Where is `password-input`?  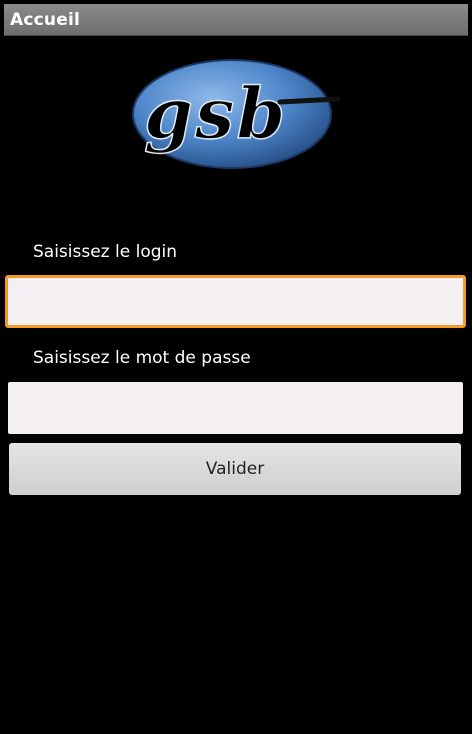
password-input is located at coordinates (235, 408).